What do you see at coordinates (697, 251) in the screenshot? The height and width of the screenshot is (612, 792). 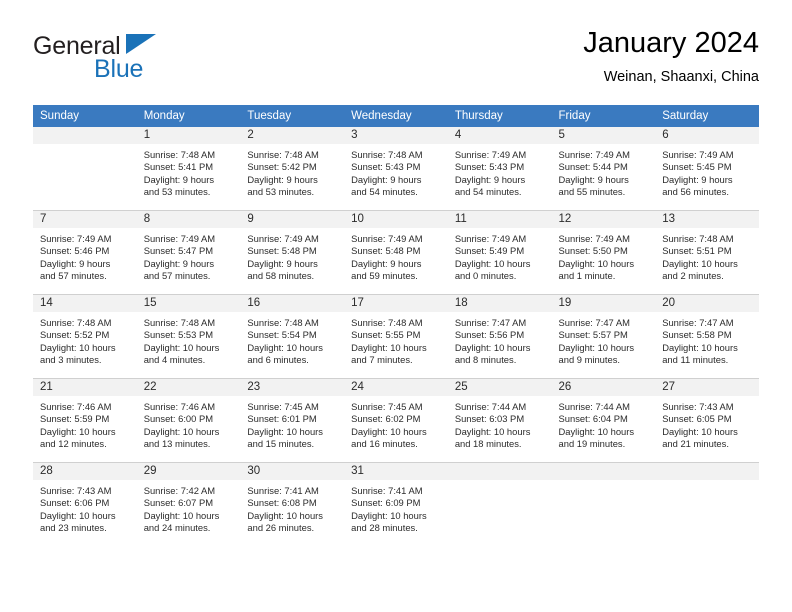 I see `sunset-time: Sunset: 5:51 PM` at bounding box center [697, 251].